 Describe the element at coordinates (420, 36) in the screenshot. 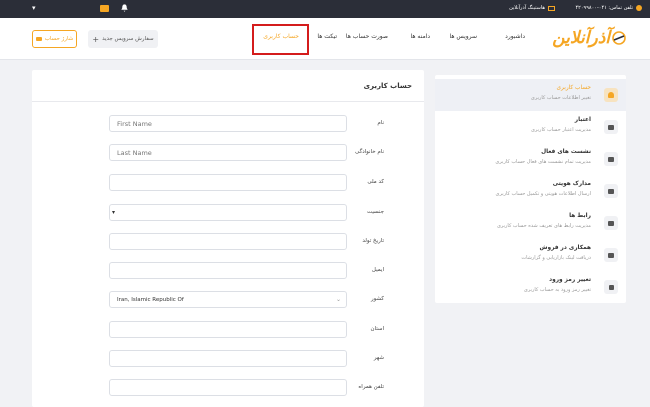

I see `nav-domains: دامنه ها` at that location.